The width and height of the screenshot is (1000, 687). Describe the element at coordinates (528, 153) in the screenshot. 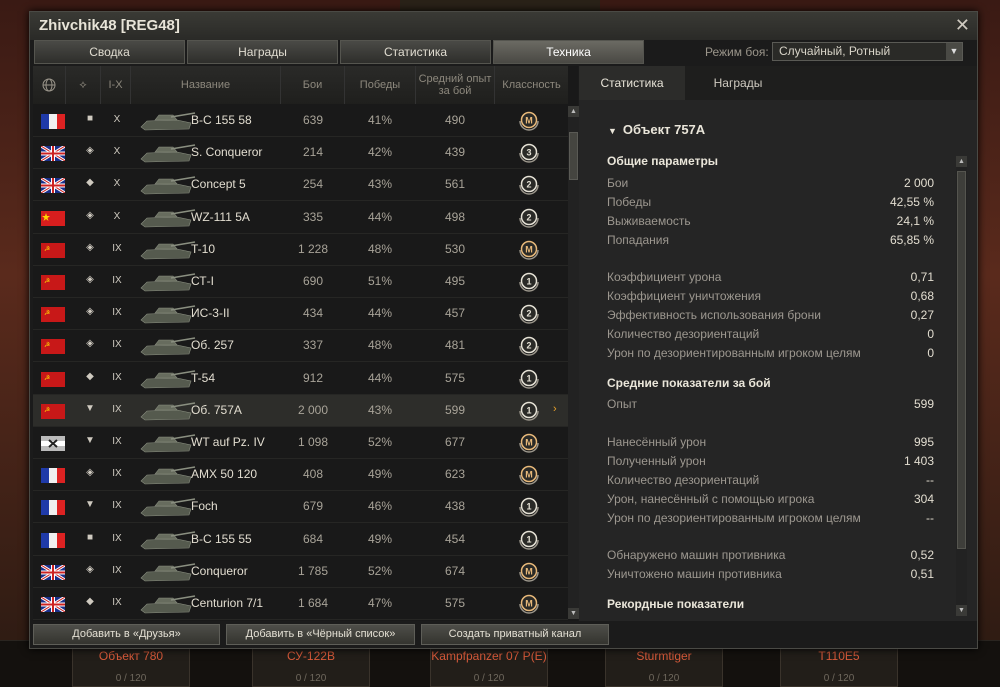

I see `svg-text: 3` at that location.